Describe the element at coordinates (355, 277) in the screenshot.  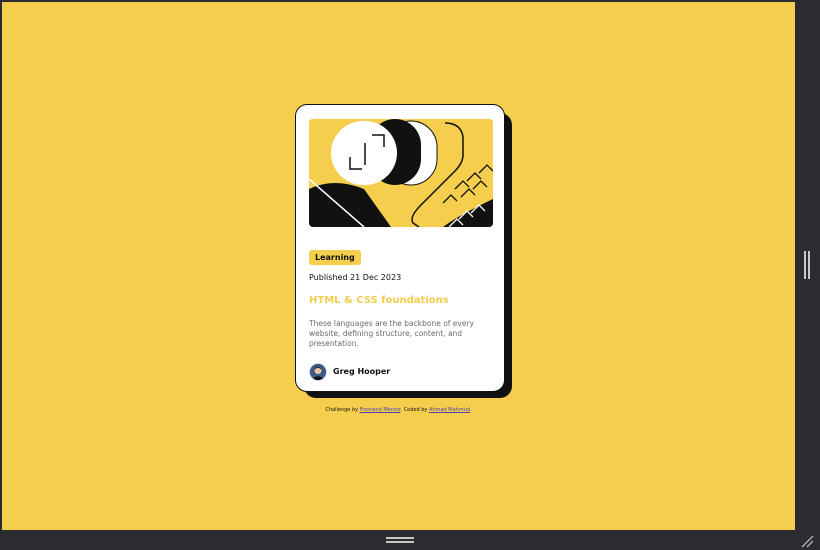
I see `publish-date: Published 21 Dec 2023` at that location.